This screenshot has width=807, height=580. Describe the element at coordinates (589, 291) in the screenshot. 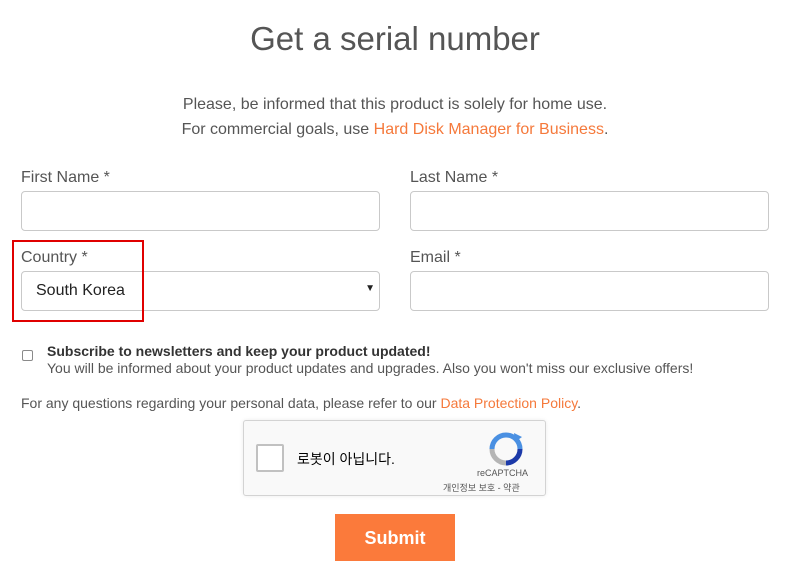

I see `email-field` at that location.